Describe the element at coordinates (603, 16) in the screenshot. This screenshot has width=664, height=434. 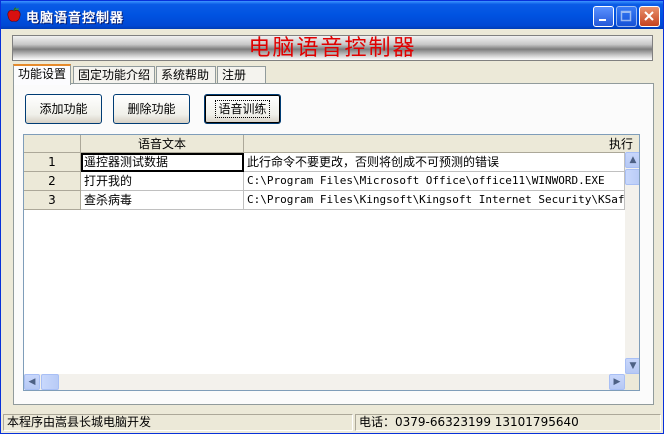
I see `minimize-button` at that location.